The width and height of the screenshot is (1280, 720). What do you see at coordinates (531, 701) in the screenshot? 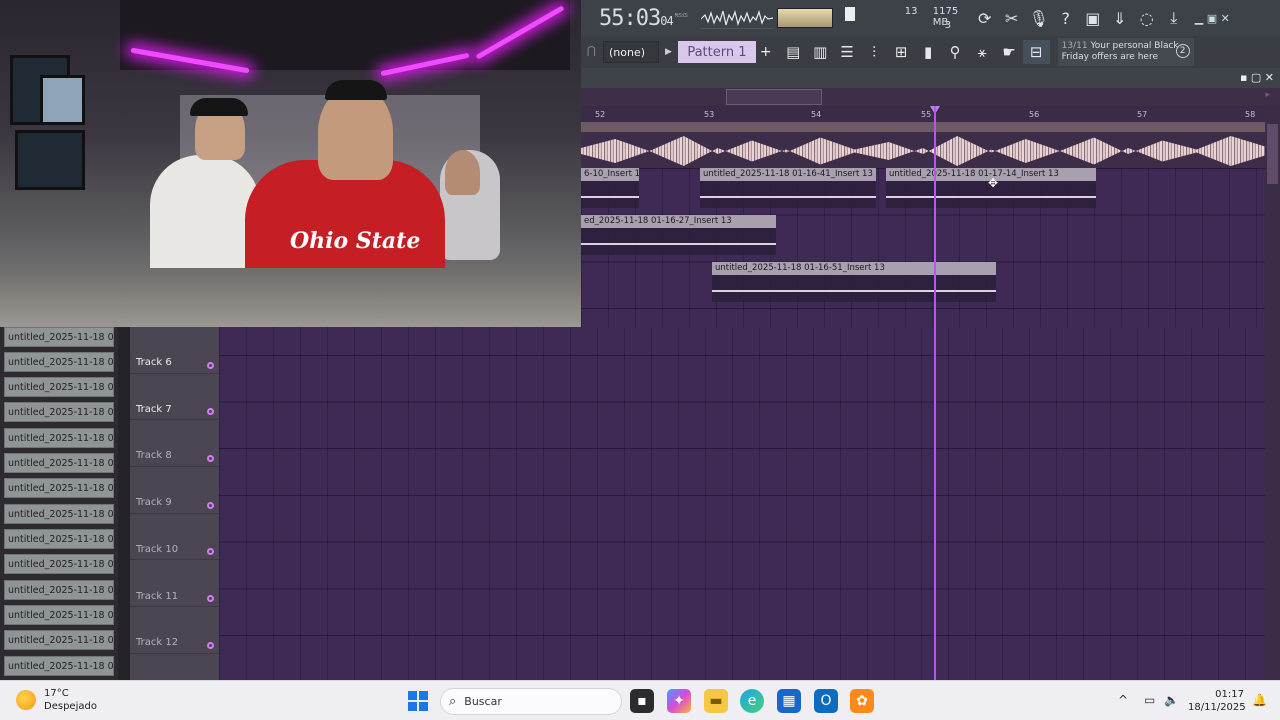
I see `search-box: ⌕ Buscar` at bounding box center [531, 701].